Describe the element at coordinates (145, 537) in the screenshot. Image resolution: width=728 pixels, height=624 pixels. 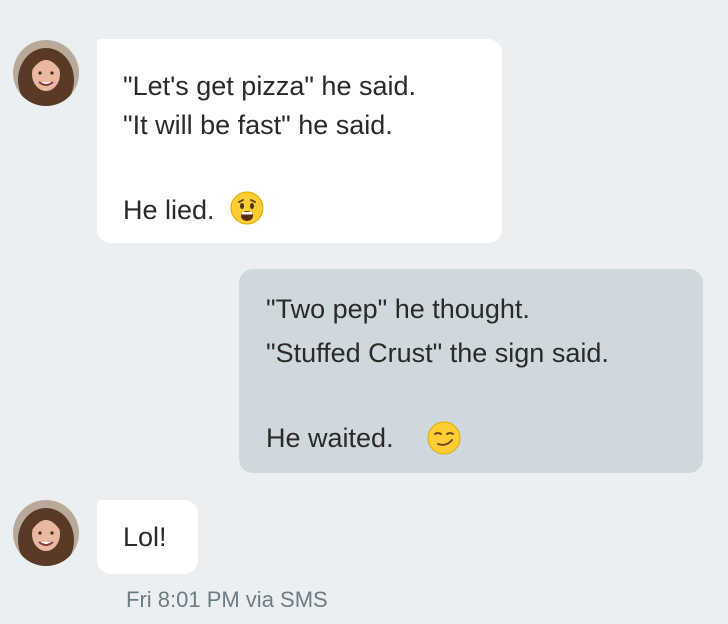
I see `message-text-line: Lol!` at that location.